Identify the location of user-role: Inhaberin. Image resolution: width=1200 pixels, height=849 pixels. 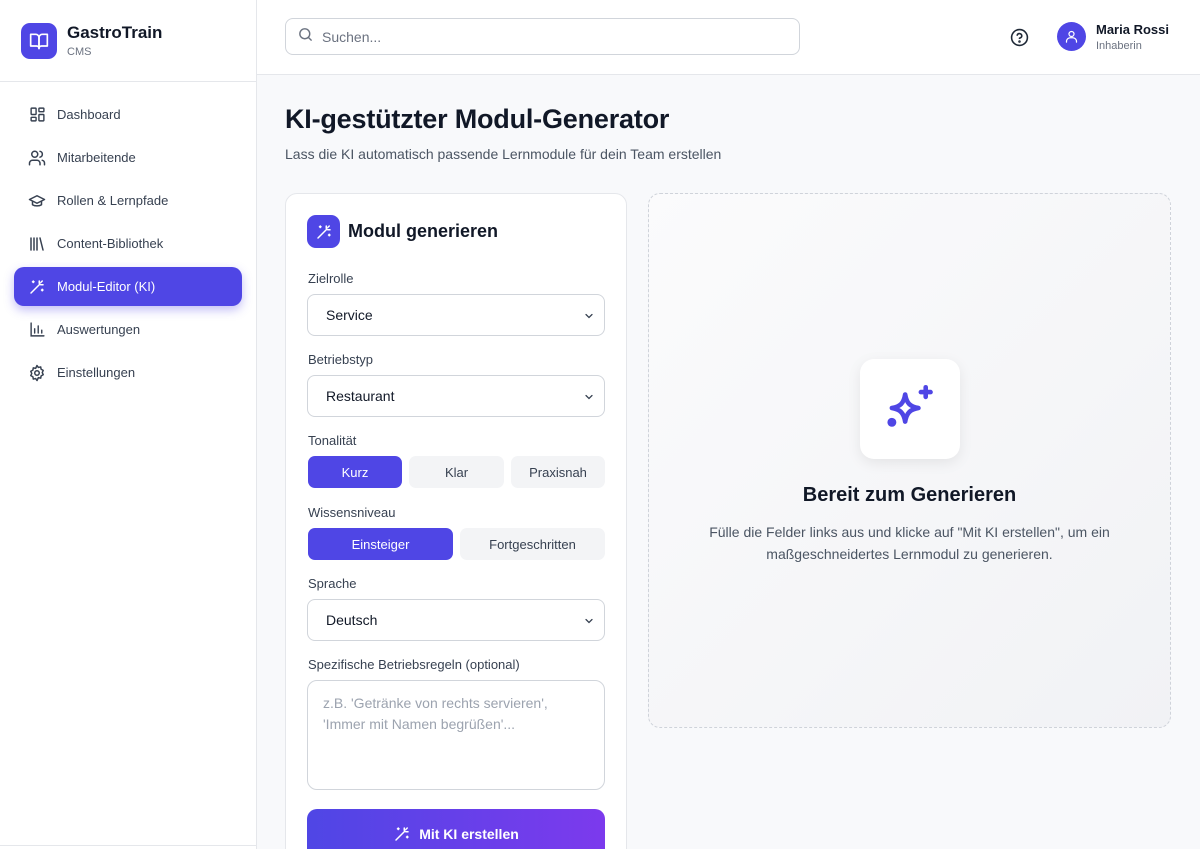
(1119, 46).